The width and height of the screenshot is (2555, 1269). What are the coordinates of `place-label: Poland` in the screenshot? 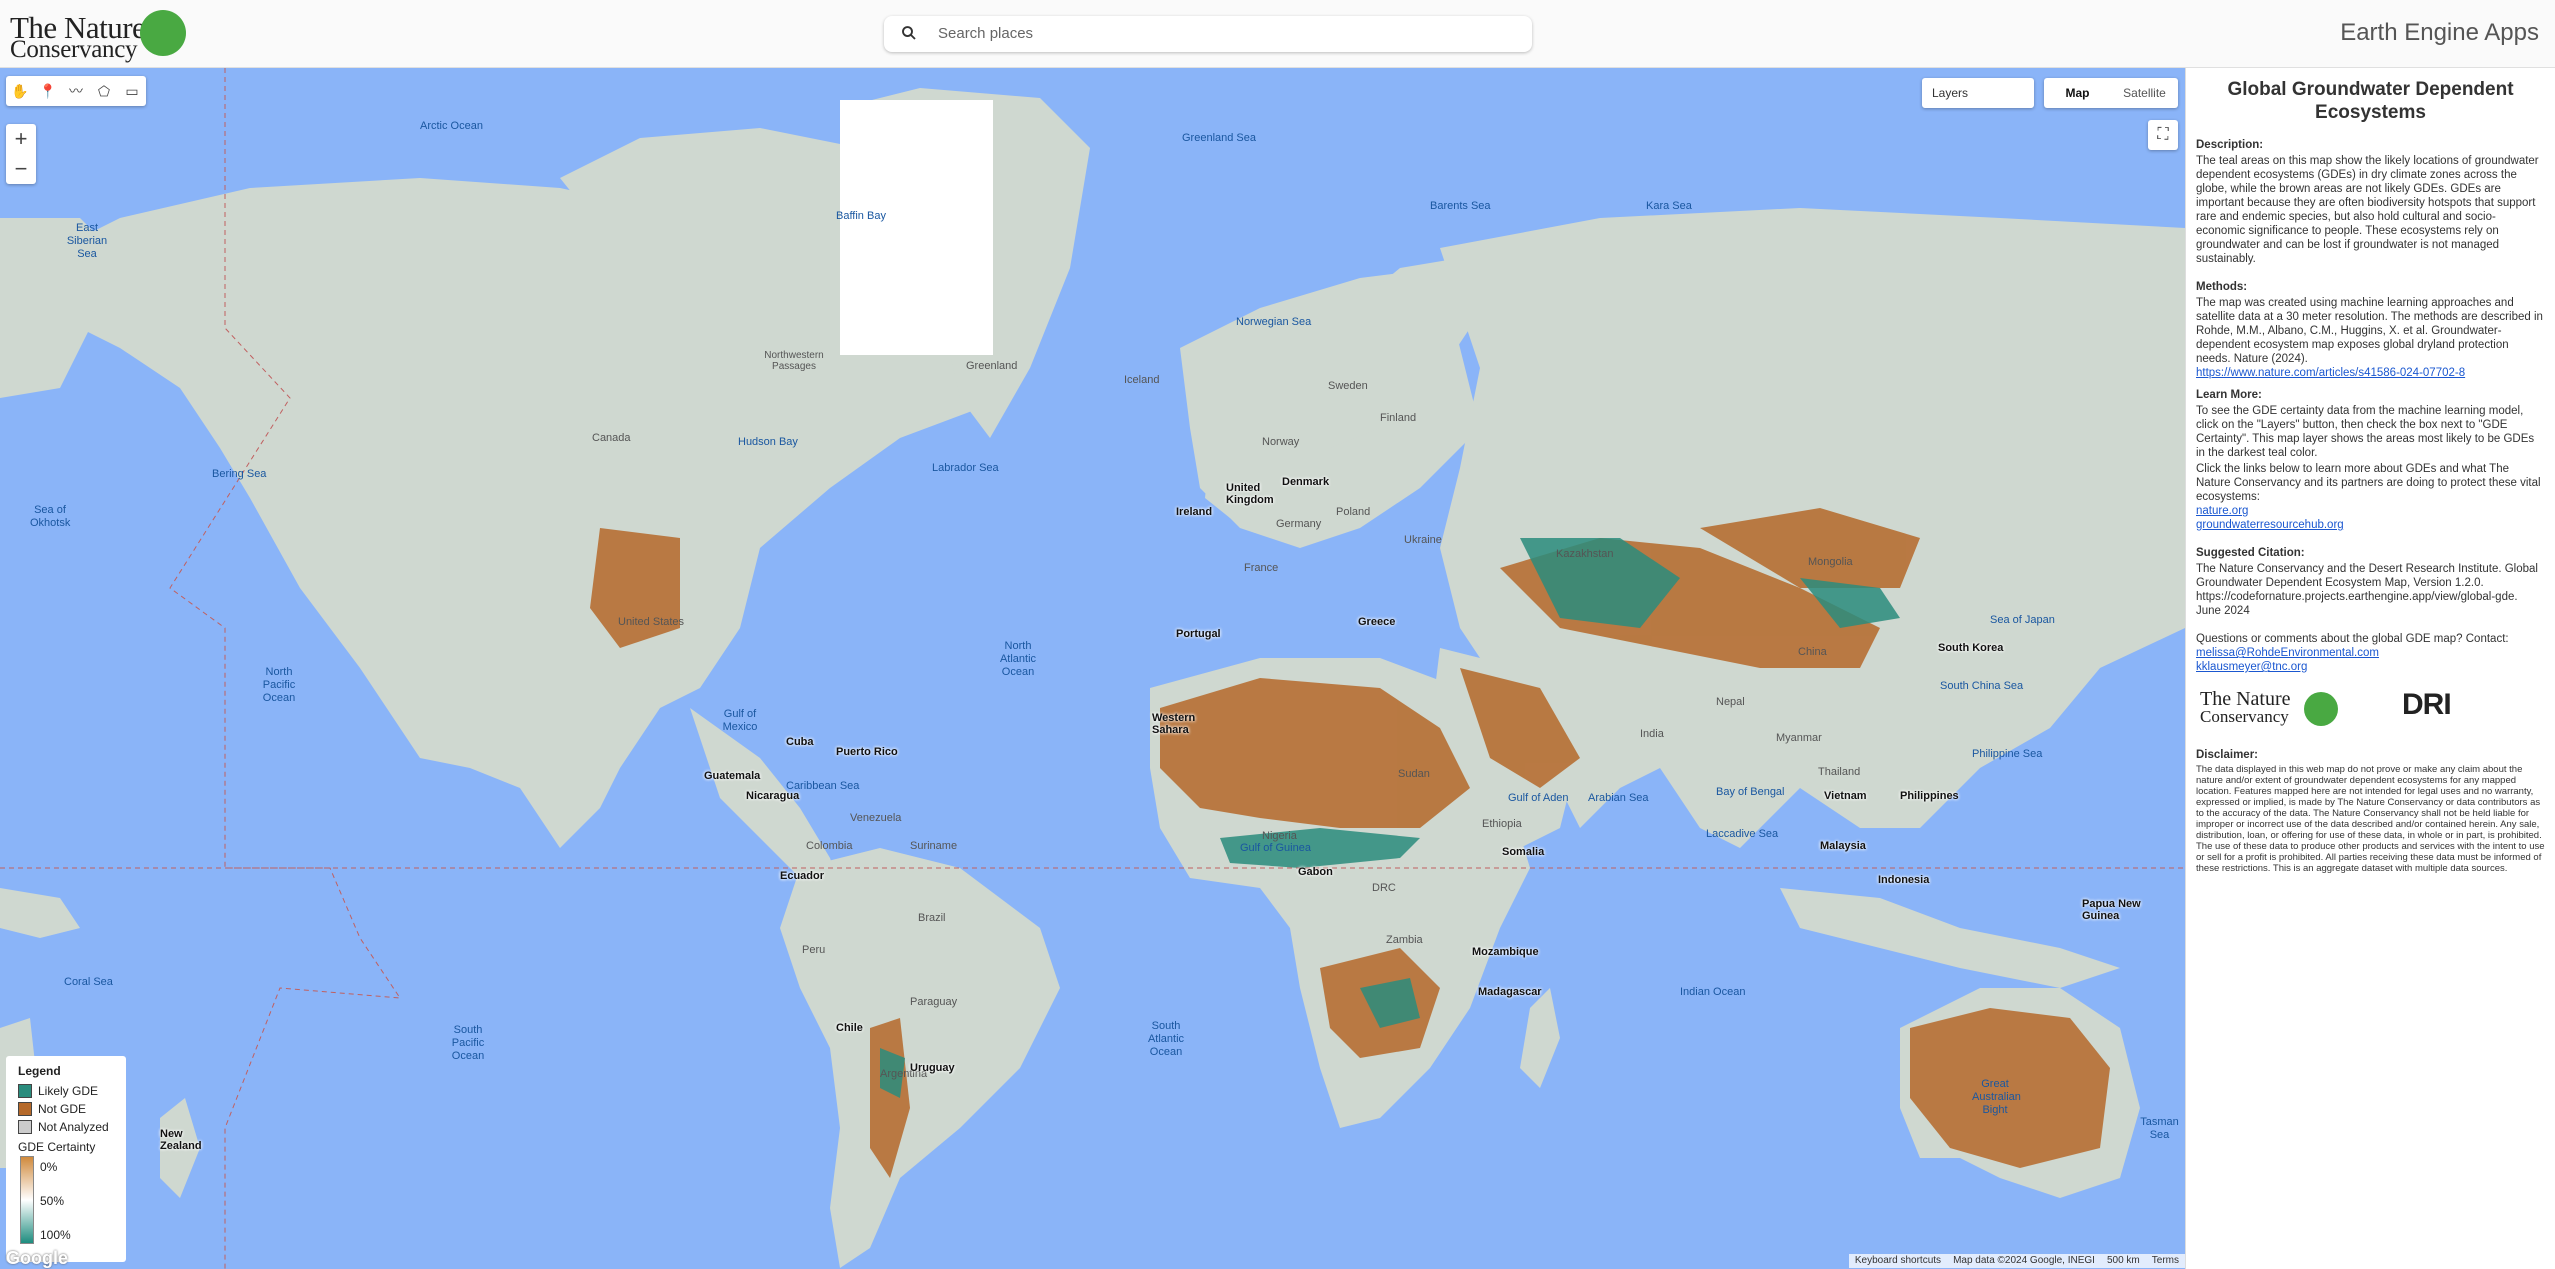 It's located at (1353, 512).